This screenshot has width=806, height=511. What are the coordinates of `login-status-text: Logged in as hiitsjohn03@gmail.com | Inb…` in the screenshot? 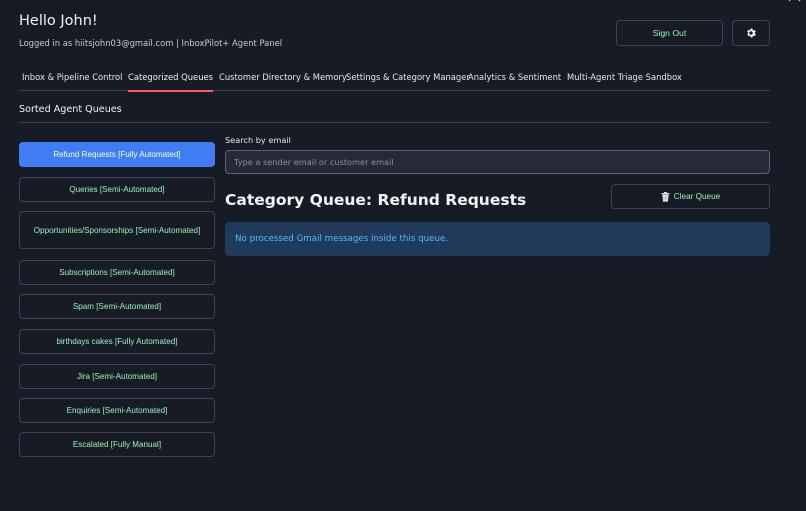 It's located at (151, 43).